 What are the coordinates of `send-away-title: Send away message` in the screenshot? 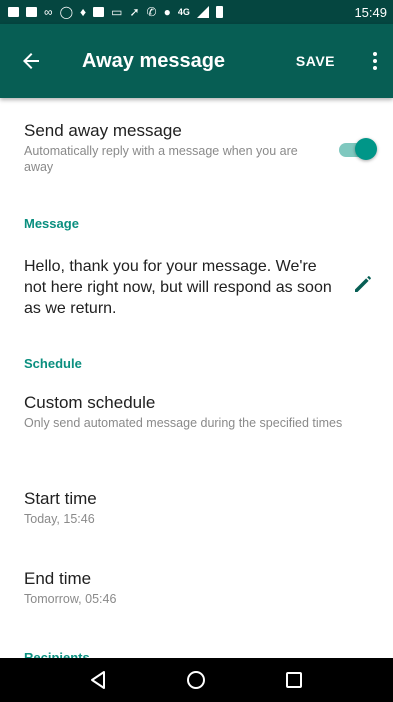 It's located at (103, 130).